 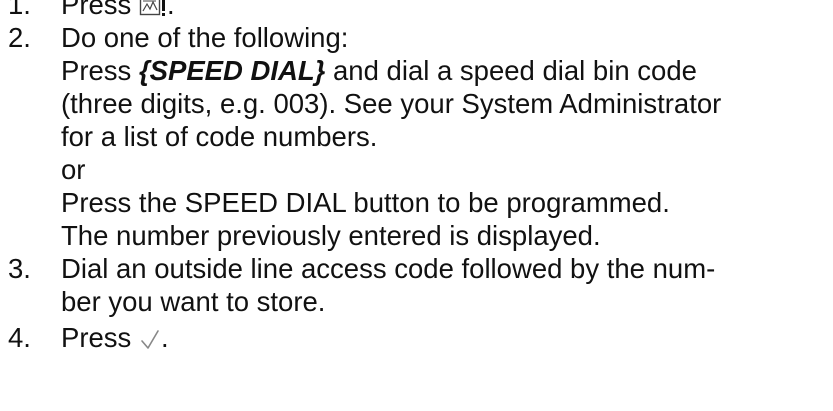 What do you see at coordinates (193, 301) in the screenshot?
I see `step-3-line-2: ber you want to store.` at bounding box center [193, 301].